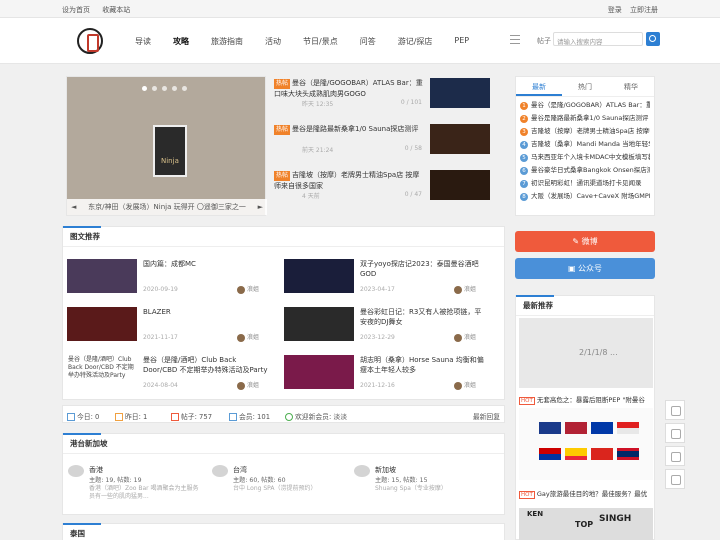  What do you see at coordinates (585, 241) in the screenshot?
I see `weibo-button: ✎ 微博` at bounding box center [585, 241].